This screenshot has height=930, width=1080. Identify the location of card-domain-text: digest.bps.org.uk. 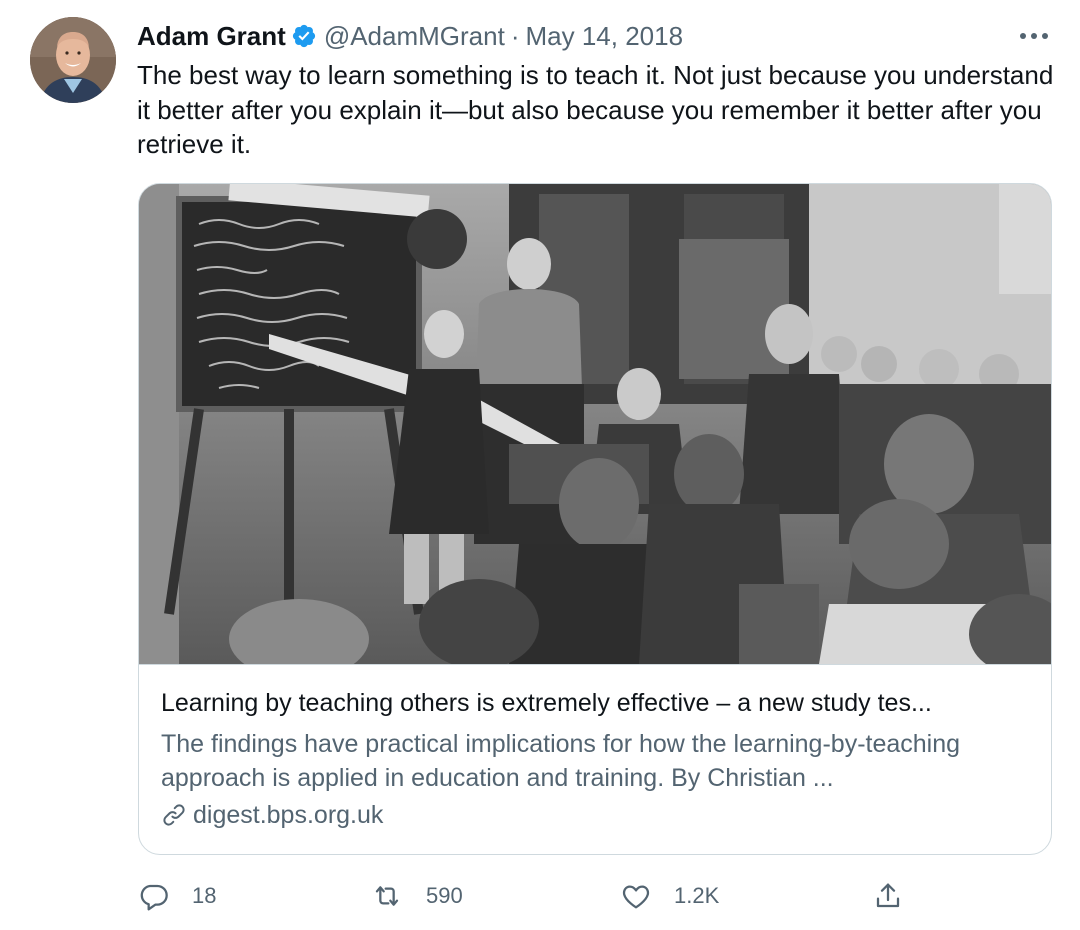
(288, 814).